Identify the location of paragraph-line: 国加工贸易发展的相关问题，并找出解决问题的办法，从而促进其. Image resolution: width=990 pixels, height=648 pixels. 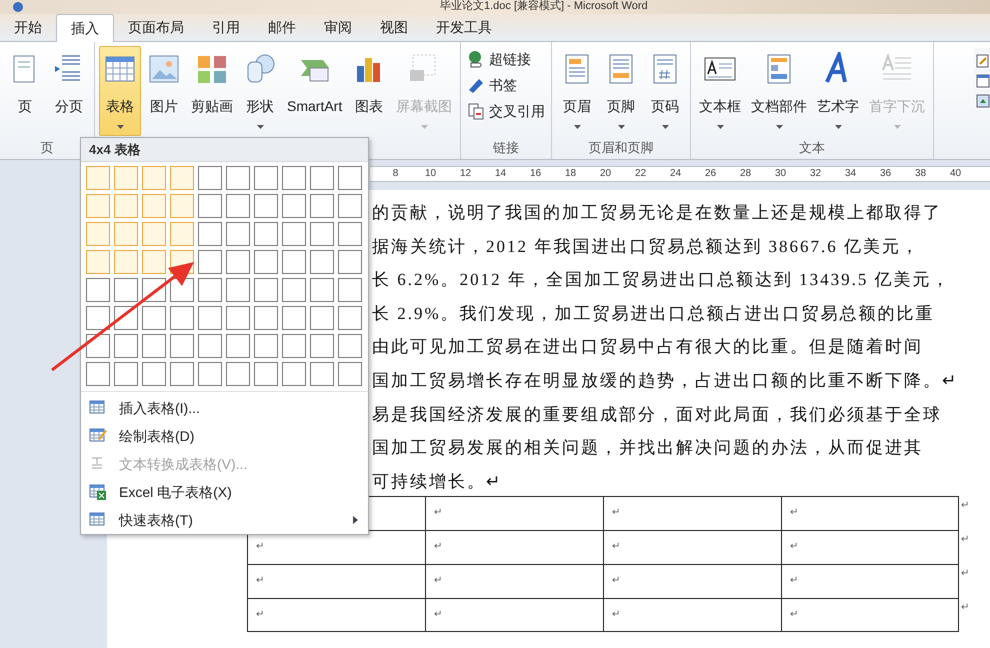
(647, 448).